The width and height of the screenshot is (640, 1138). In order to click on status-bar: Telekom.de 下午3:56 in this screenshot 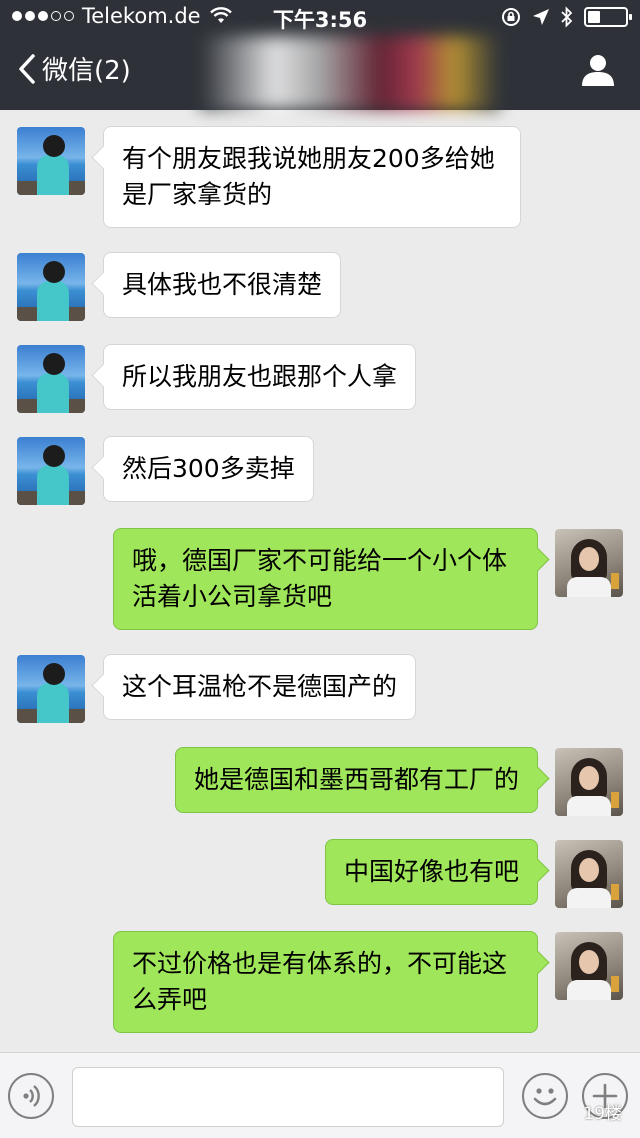, I will do `click(320, 18)`.